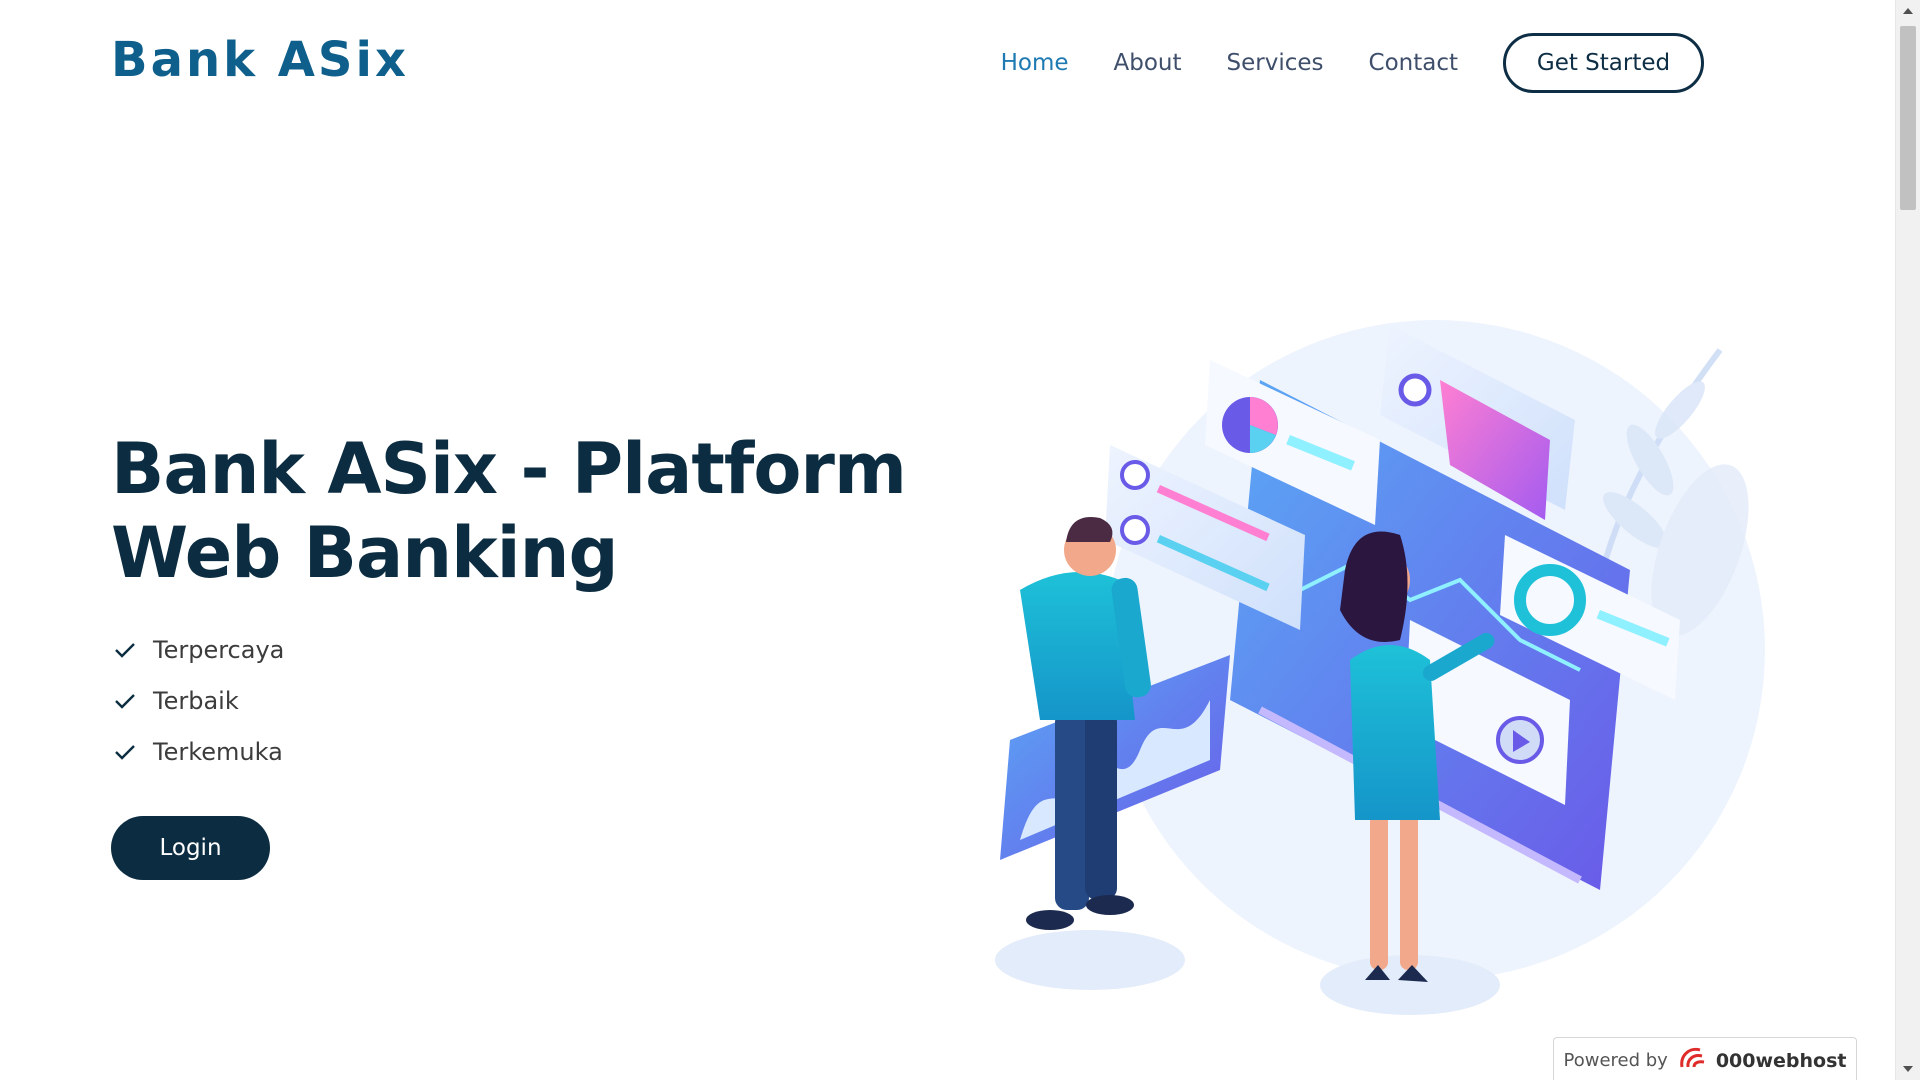 The height and width of the screenshot is (1080, 1920). Describe the element at coordinates (1908, 11) in the screenshot. I see `scroll-up-icon` at that location.